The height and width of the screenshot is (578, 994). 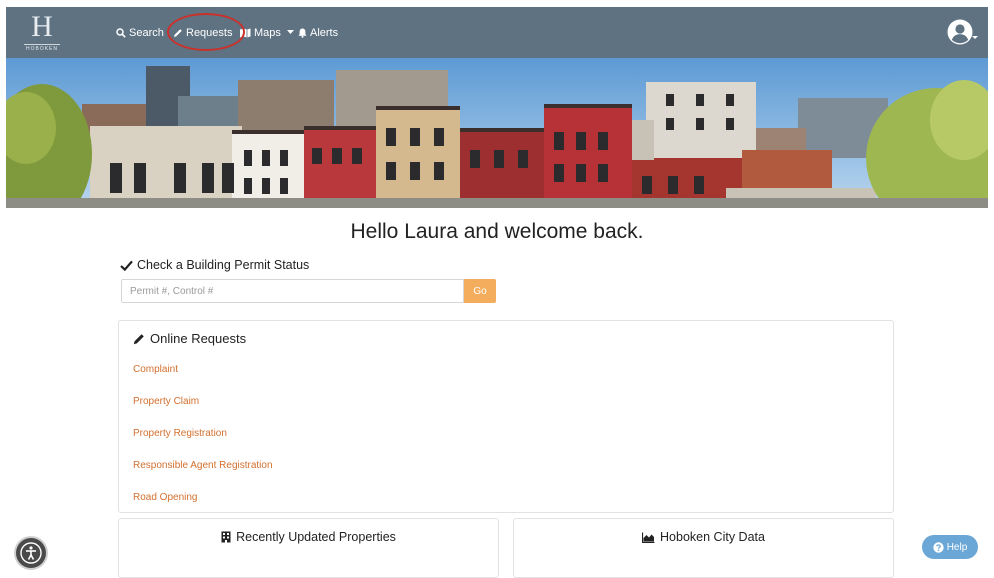 I want to click on online-requests-title: Online Requests, so click(x=189, y=338).